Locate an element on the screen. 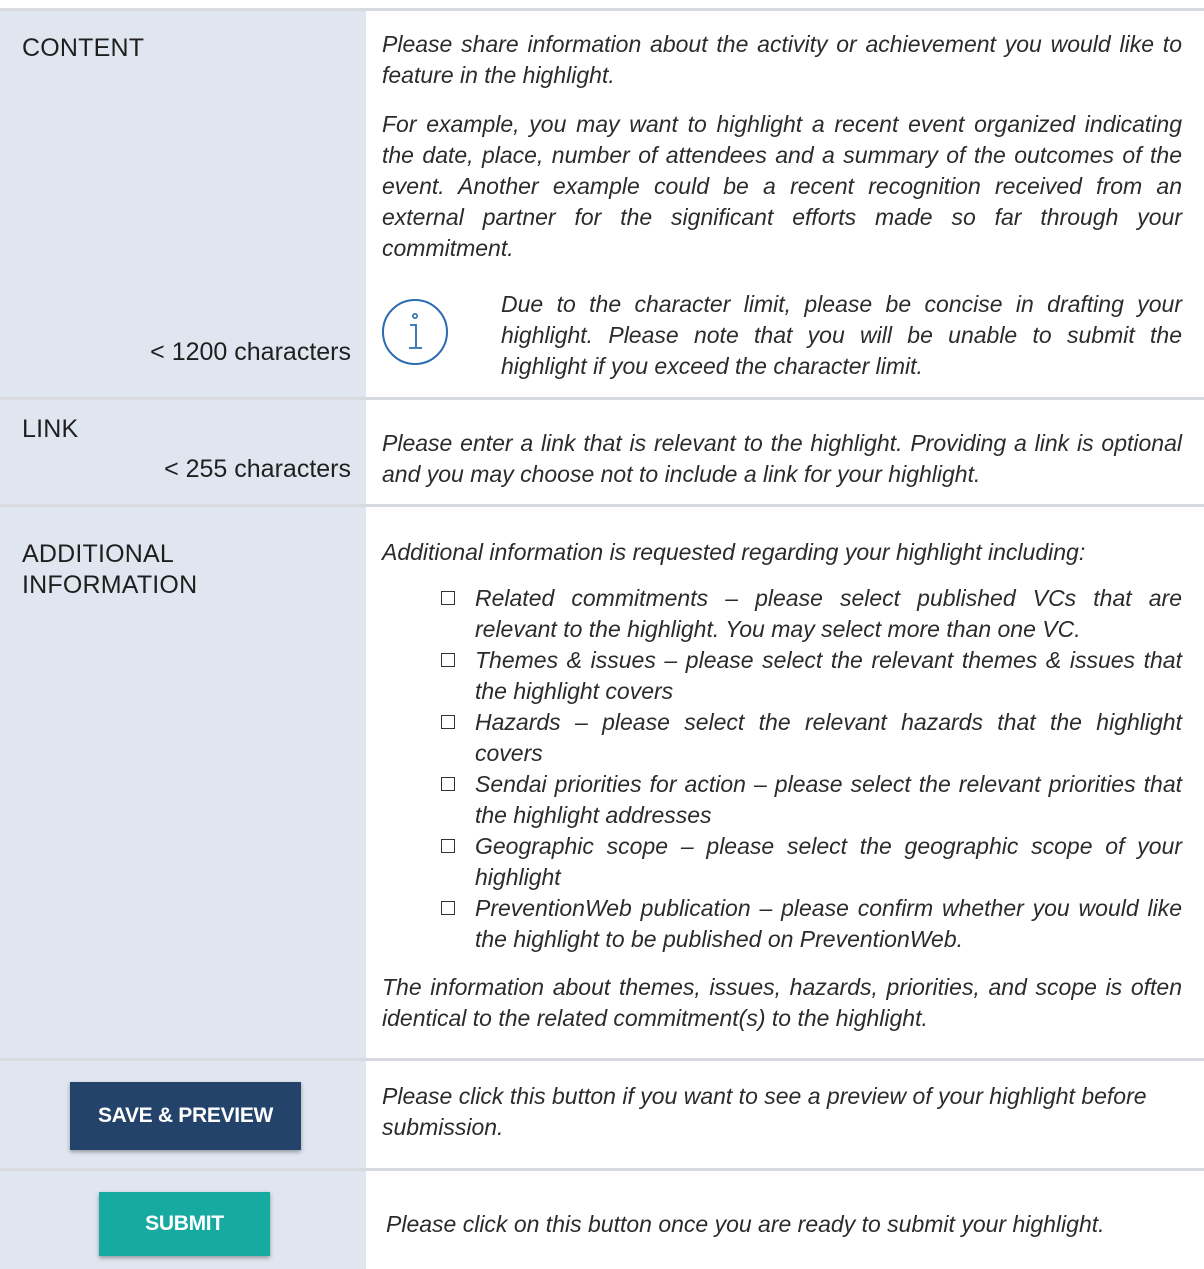 The height and width of the screenshot is (1269, 1204). additional-info-label-line2: INFORMATION is located at coordinates (110, 585).